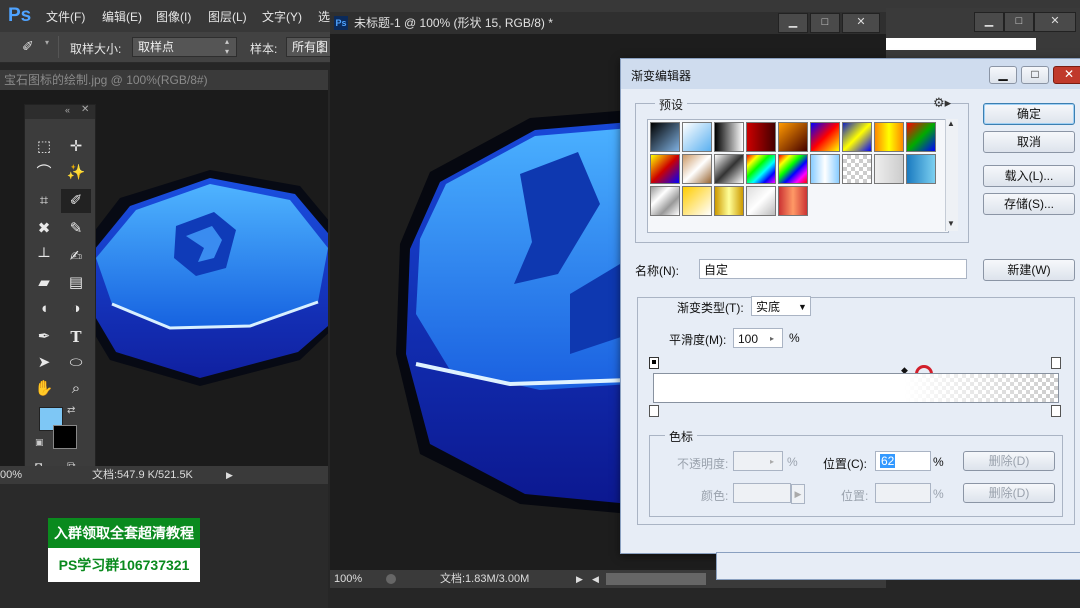  I want to click on dialog-titlebar: 渐变编辑器 ▁ □ ✕, so click(850, 74).